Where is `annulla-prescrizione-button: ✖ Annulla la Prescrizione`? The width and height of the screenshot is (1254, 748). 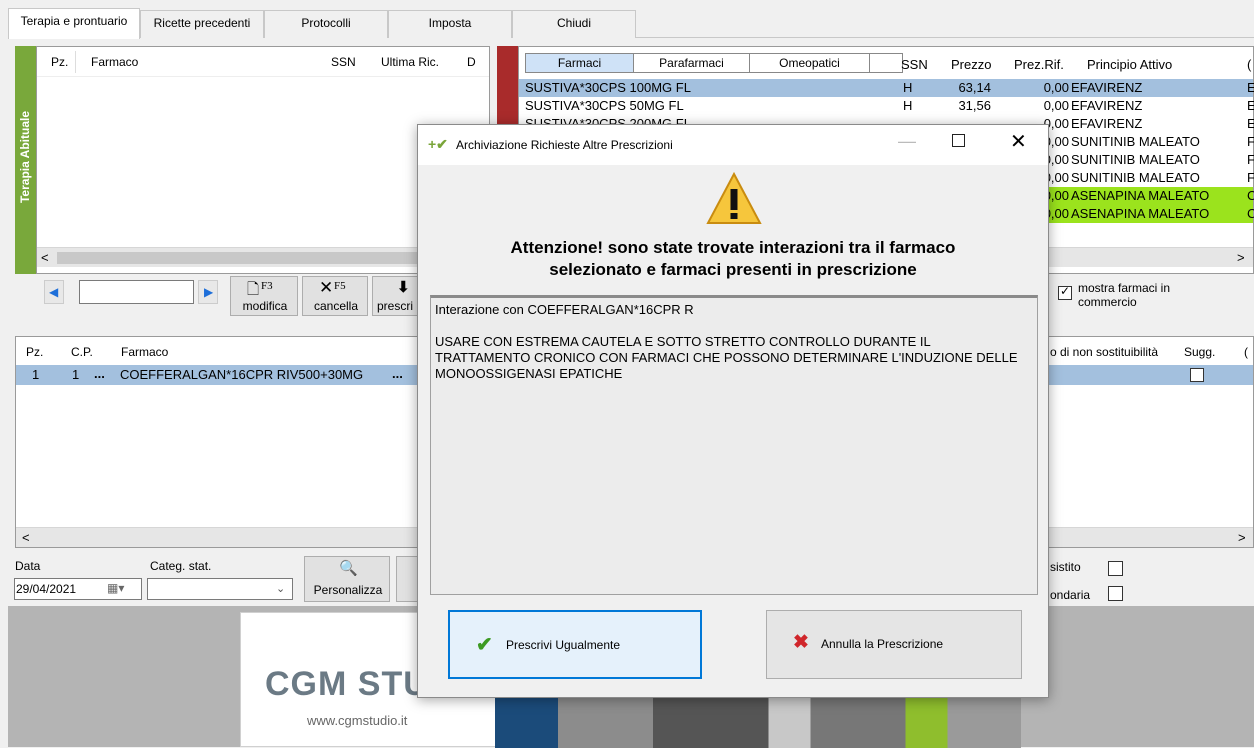
annulla-prescrizione-button: ✖ Annulla la Prescrizione is located at coordinates (894, 644).